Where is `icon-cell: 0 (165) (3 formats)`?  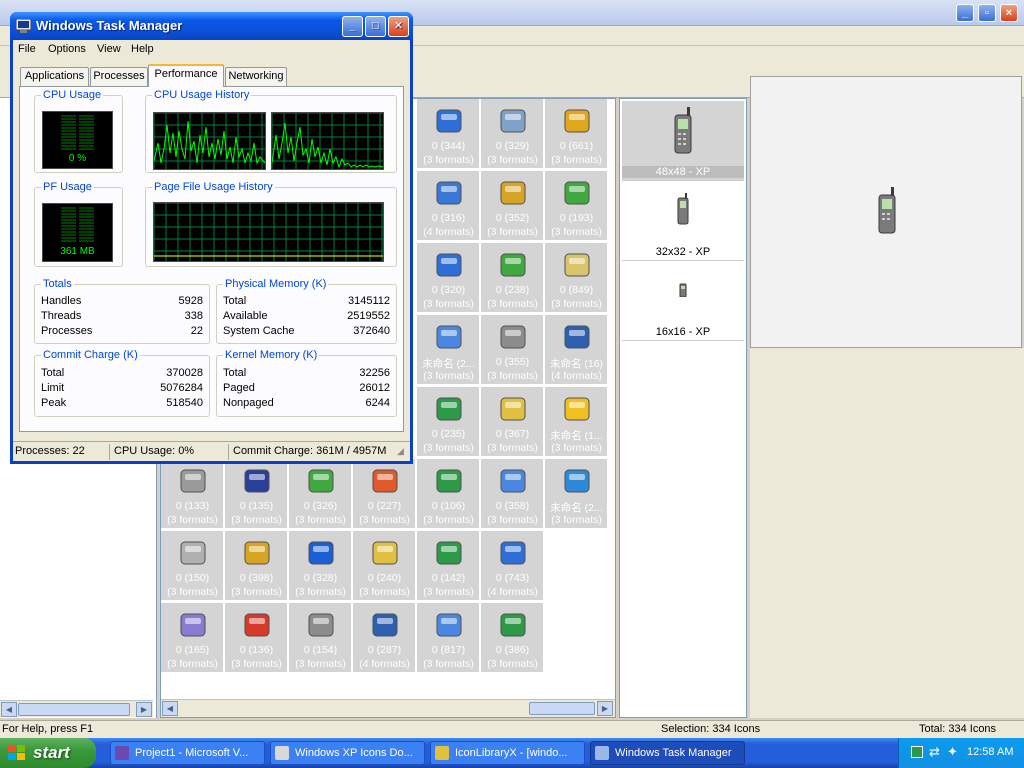 icon-cell: 0 (165) (3 formats) is located at coordinates (192, 638).